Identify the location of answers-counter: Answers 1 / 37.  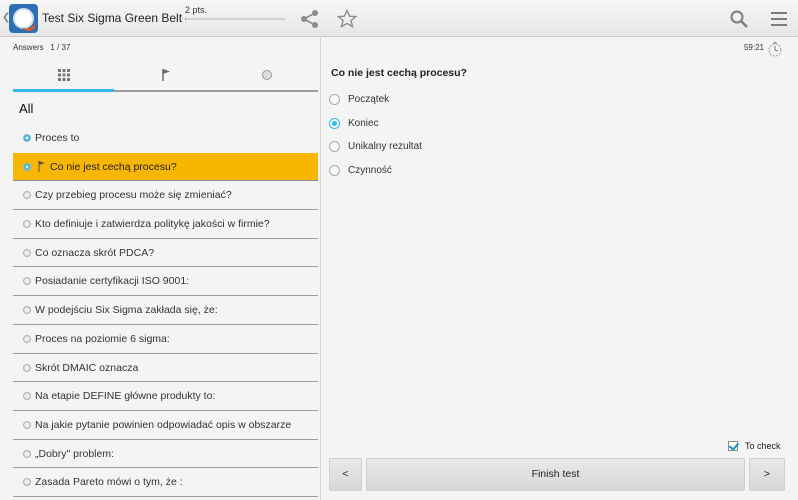
(41, 47).